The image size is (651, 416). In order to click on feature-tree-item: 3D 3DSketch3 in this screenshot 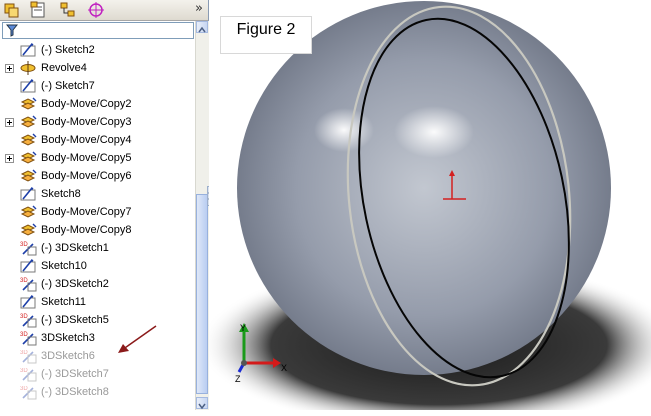, I will do `click(98, 338)`.